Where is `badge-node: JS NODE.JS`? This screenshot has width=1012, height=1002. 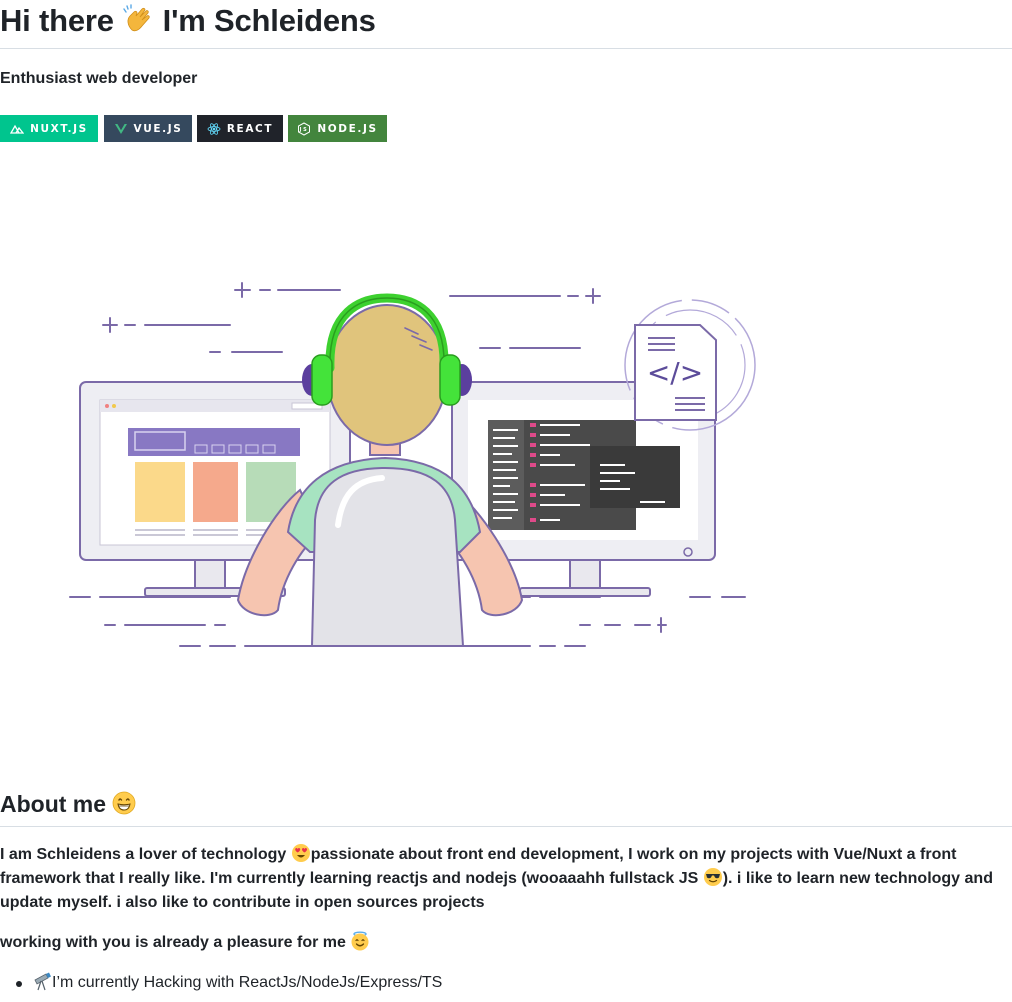 badge-node: JS NODE.JS is located at coordinates (337, 128).